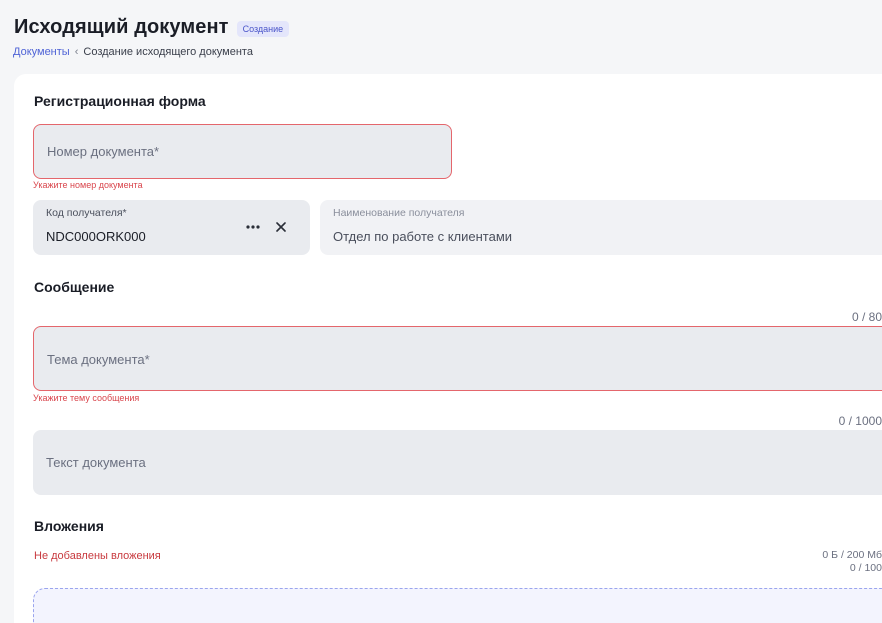  What do you see at coordinates (86, 213) in the screenshot?
I see `recipient-code-label: Код получателя*` at bounding box center [86, 213].